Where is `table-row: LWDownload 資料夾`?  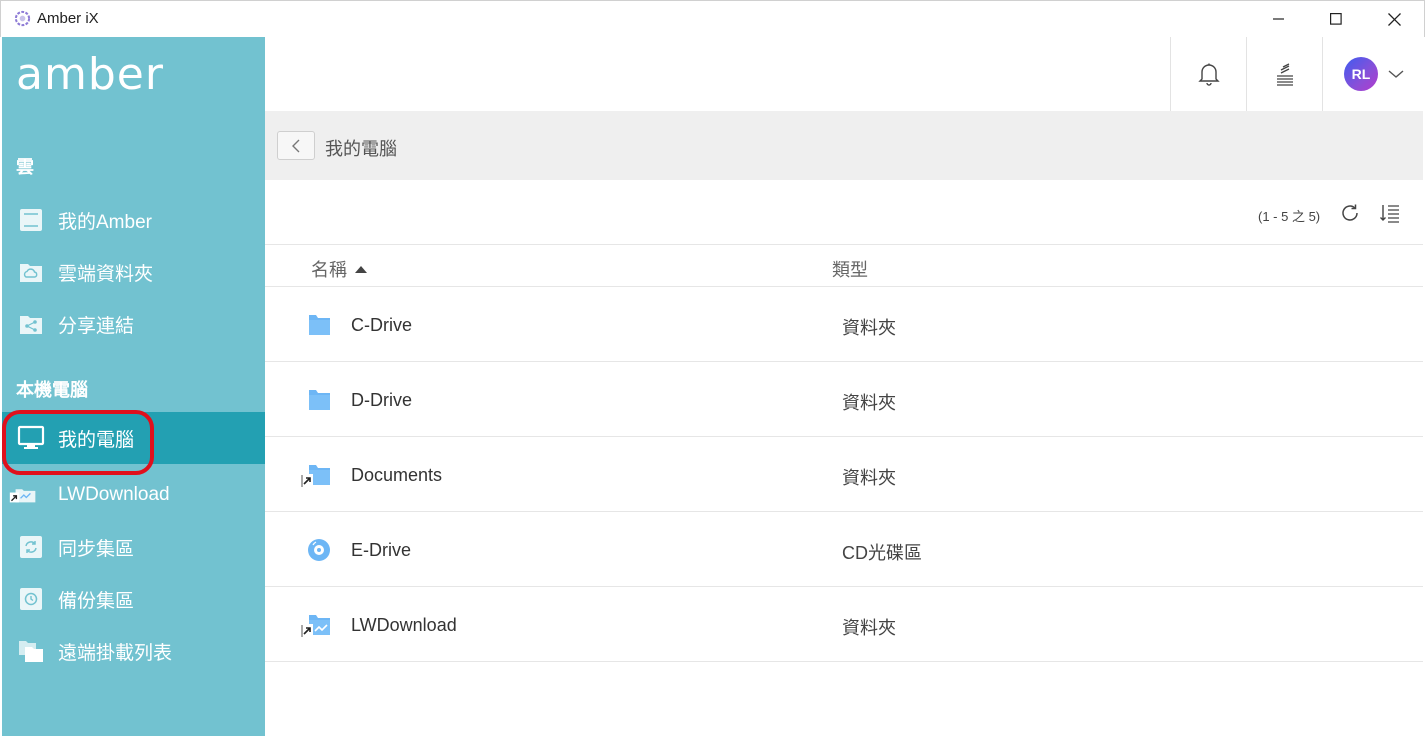
table-row: LWDownload 資料夾 is located at coordinates (844, 624).